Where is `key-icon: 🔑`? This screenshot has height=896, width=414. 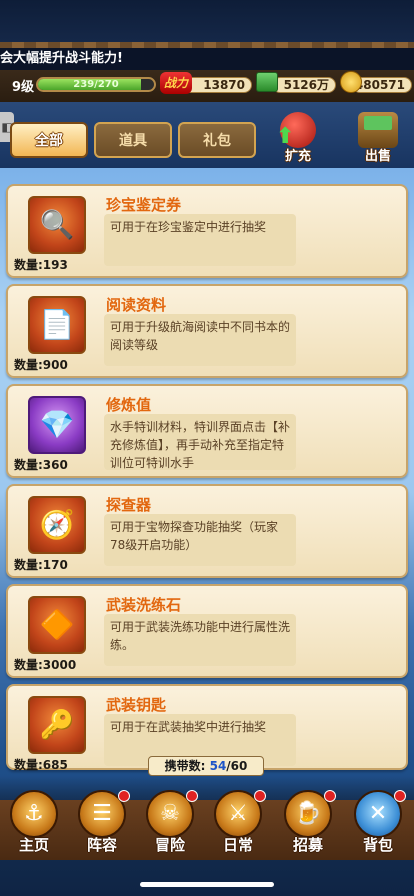
key-icon: 🔑 is located at coordinates (57, 725).